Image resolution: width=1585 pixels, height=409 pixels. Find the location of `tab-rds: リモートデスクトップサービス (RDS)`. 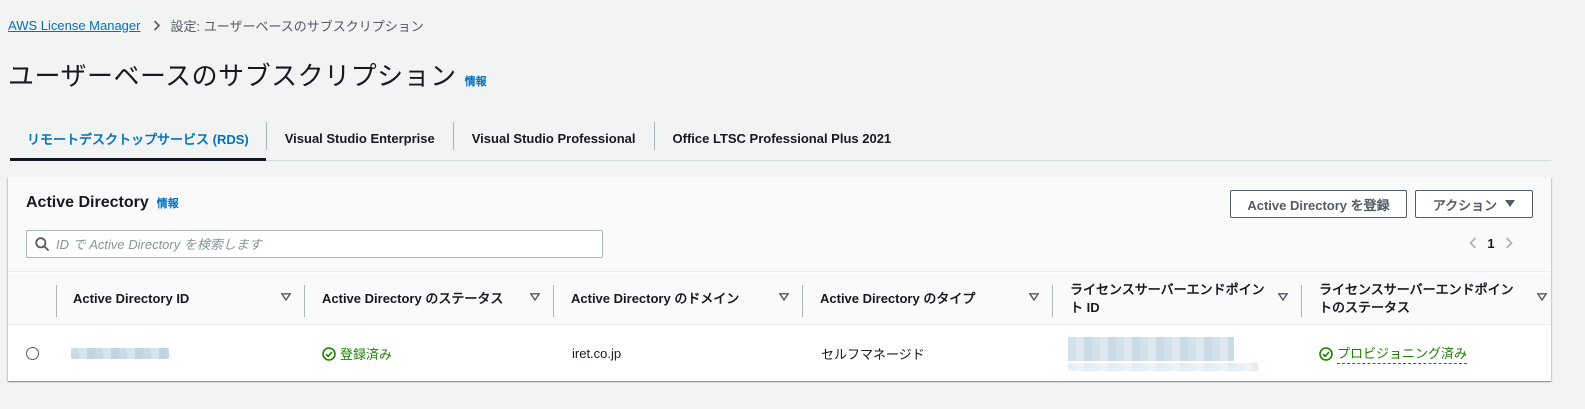

tab-rds: リモートデスクトップサービス (RDS) is located at coordinates (138, 139).